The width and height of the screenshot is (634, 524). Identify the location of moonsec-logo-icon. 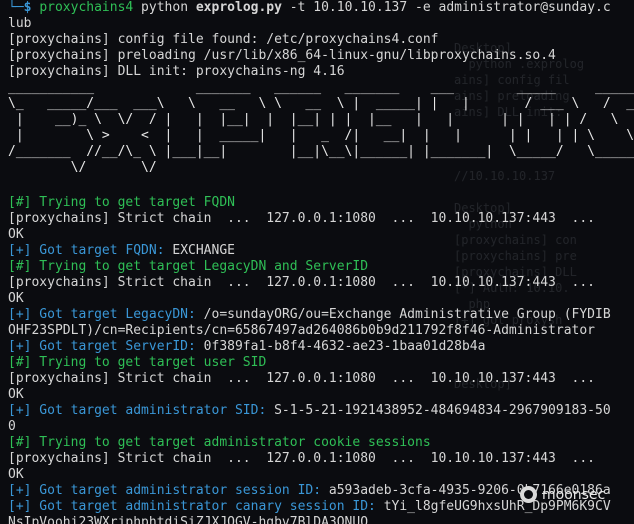
(528, 494).